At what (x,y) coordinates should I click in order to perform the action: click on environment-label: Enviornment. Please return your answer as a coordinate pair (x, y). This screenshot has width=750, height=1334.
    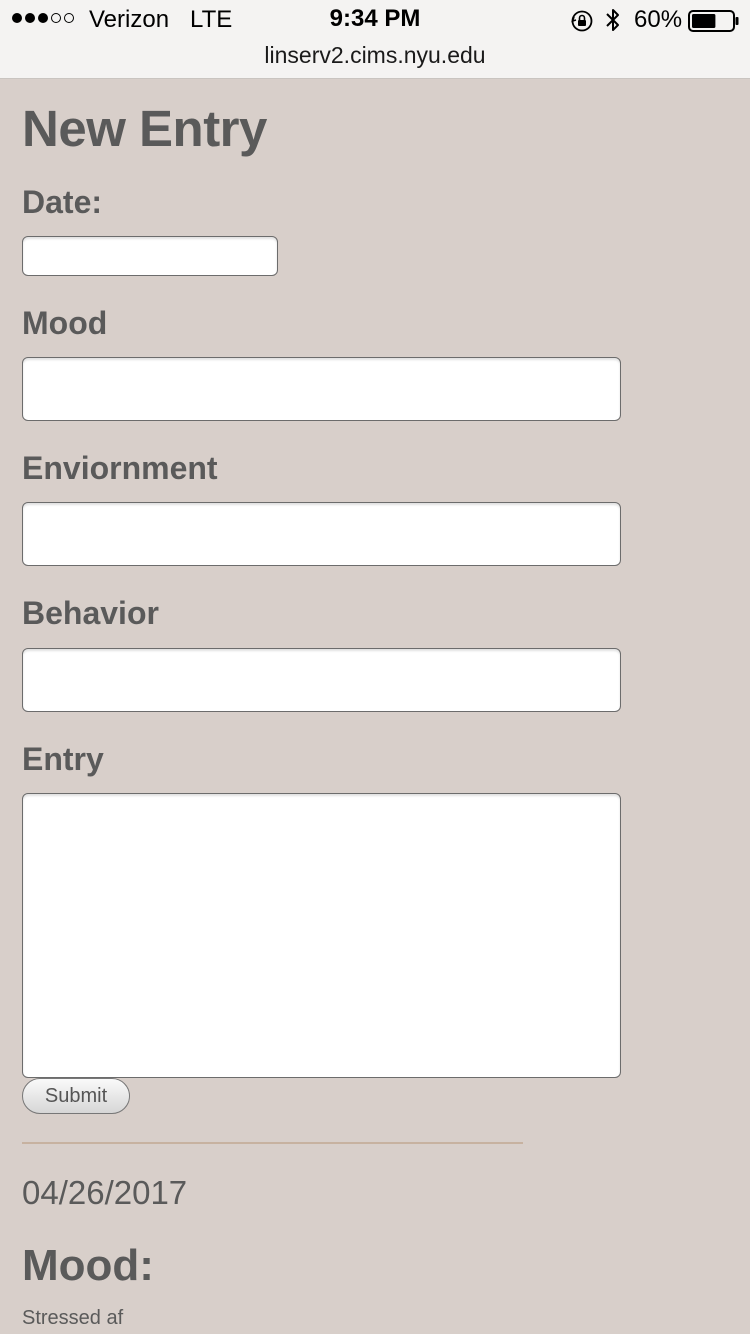
    Looking at the image, I should click on (120, 468).